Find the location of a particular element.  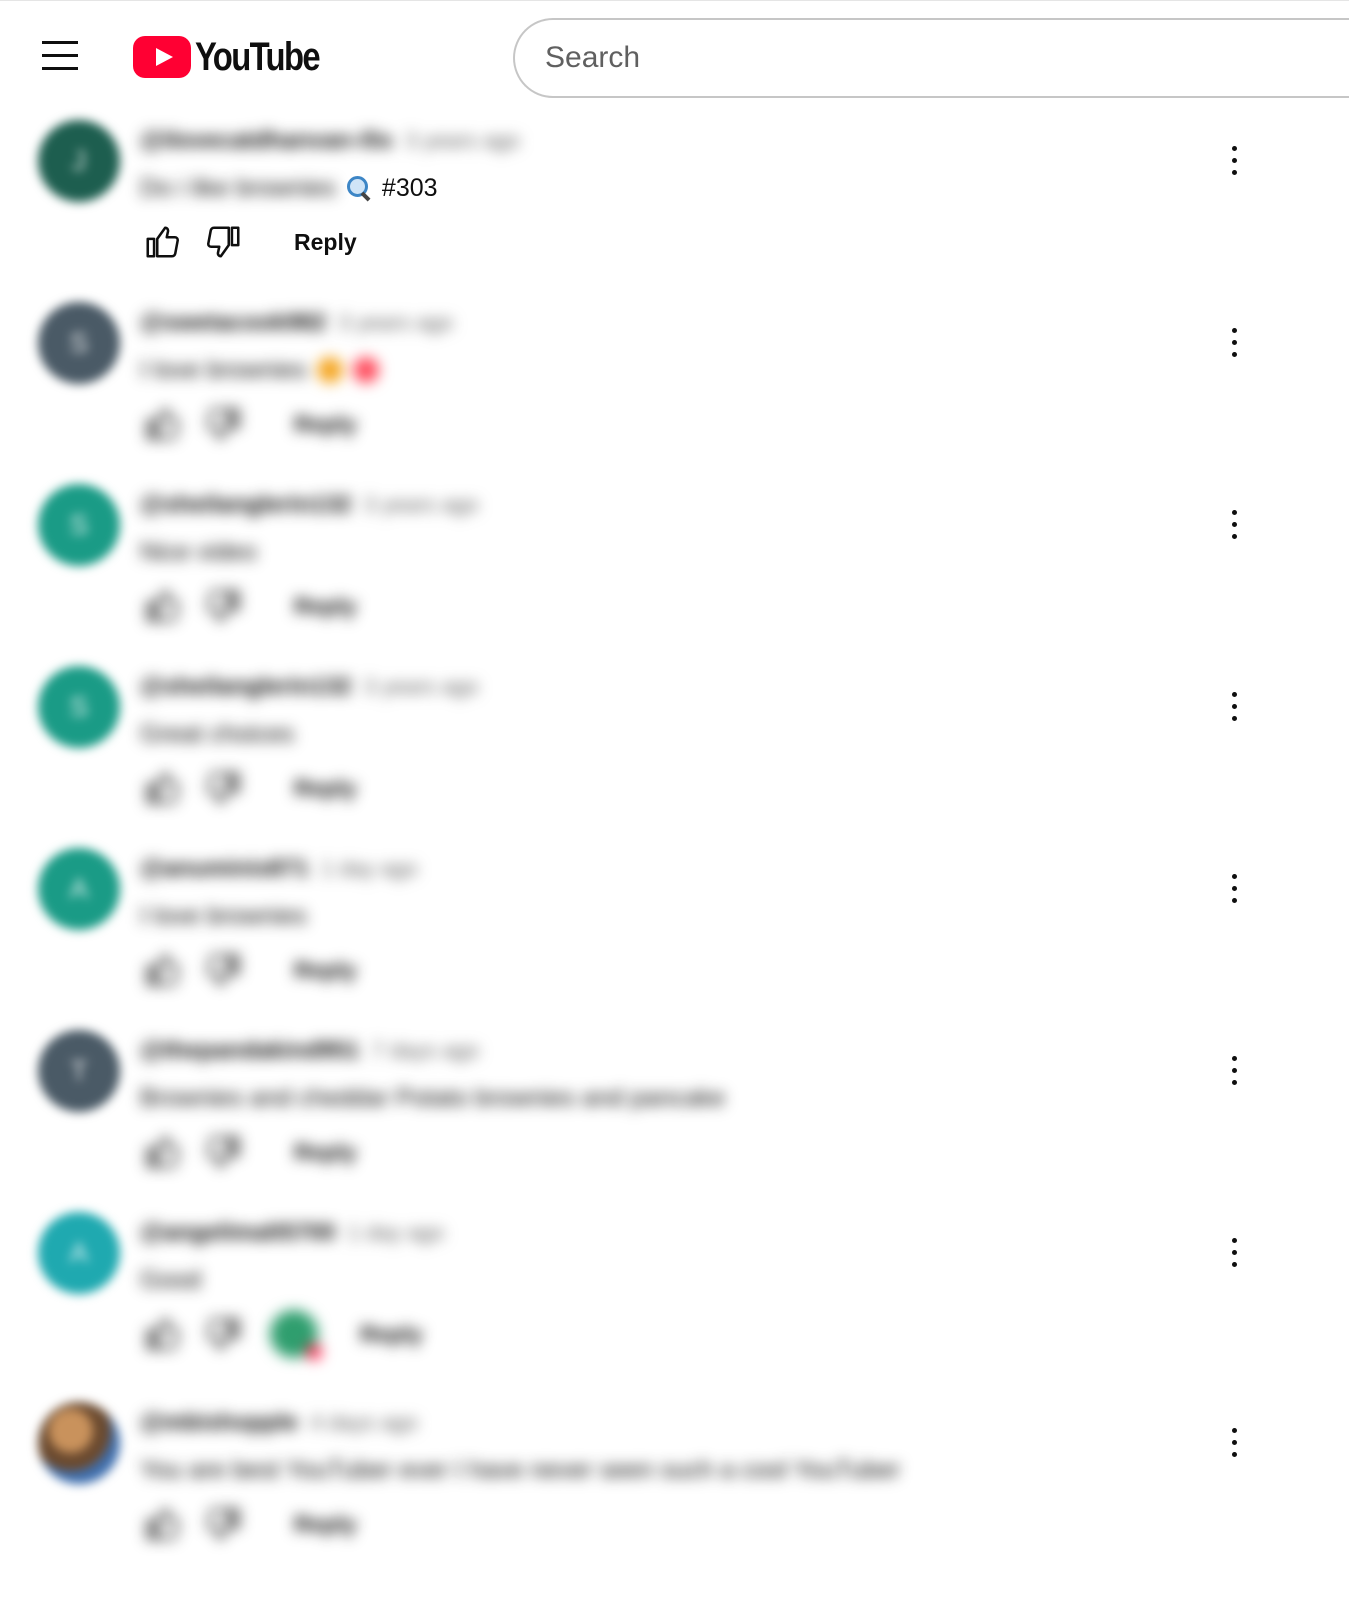

youtube-play-icon is located at coordinates (162, 57).